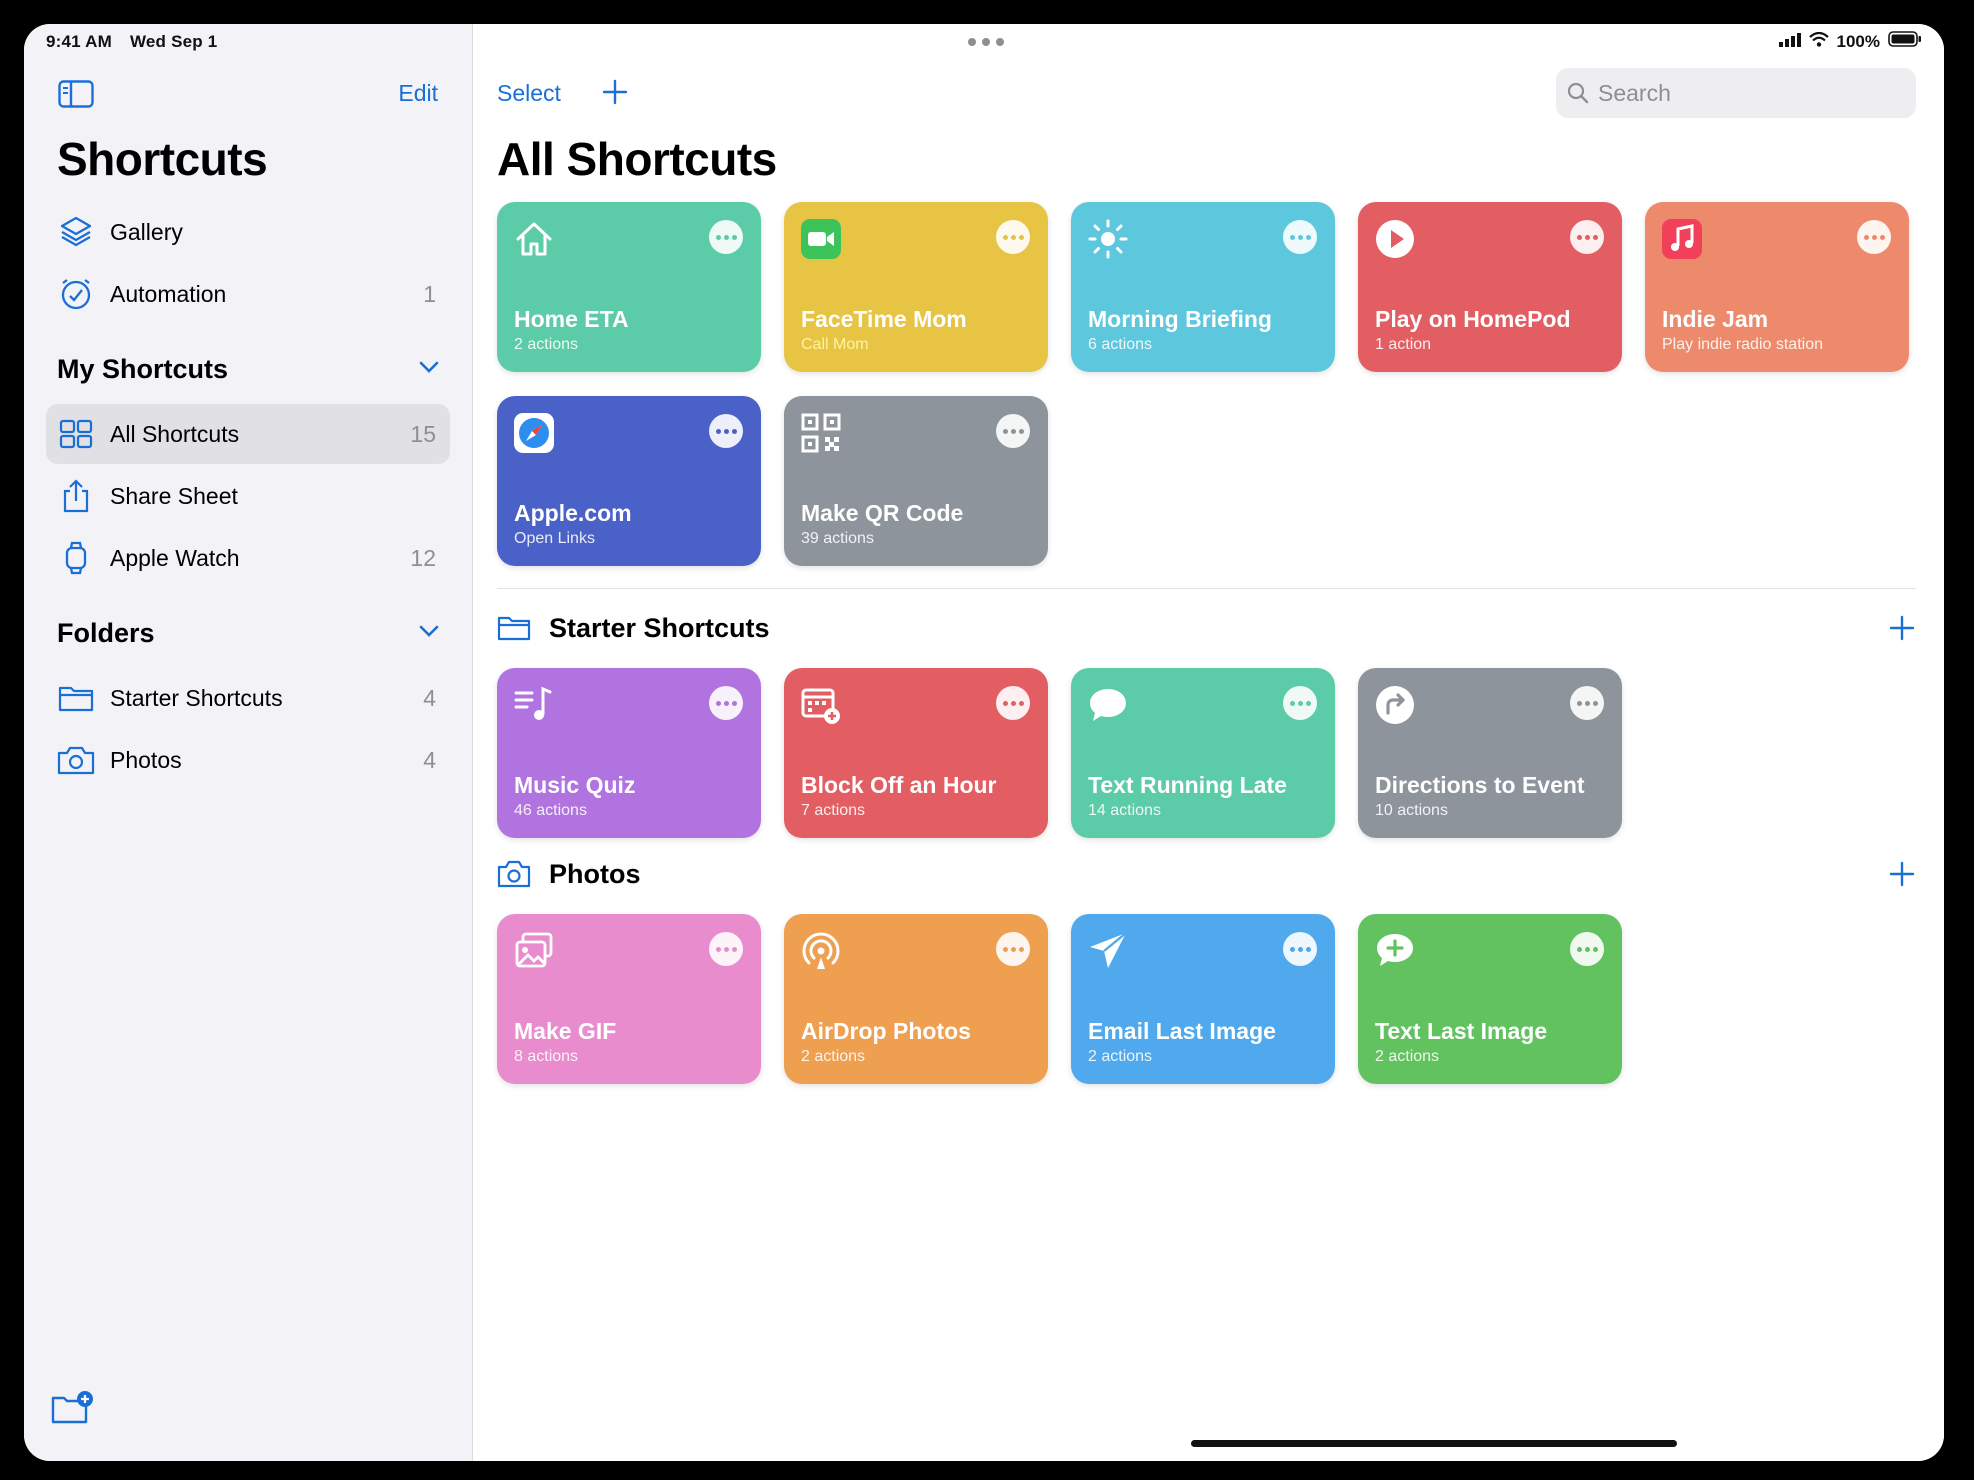 Image resolution: width=1974 pixels, height=1480 pixels. I want to click on shortcut-tile-facetime-mom: FaceTime Mom Call Mom, so click(916, 287).